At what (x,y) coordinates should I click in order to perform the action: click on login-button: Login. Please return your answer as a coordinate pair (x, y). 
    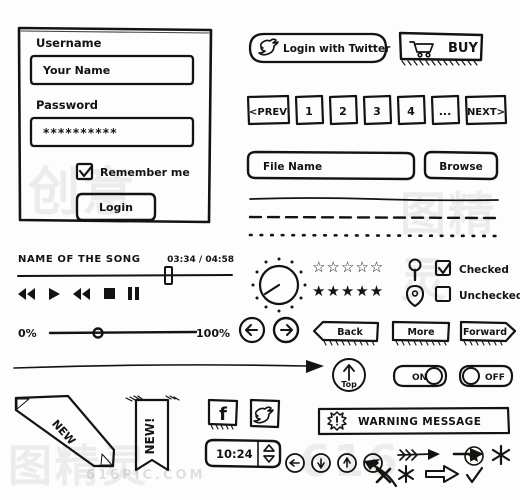
    Looking at the image, I should click on (116, 207).